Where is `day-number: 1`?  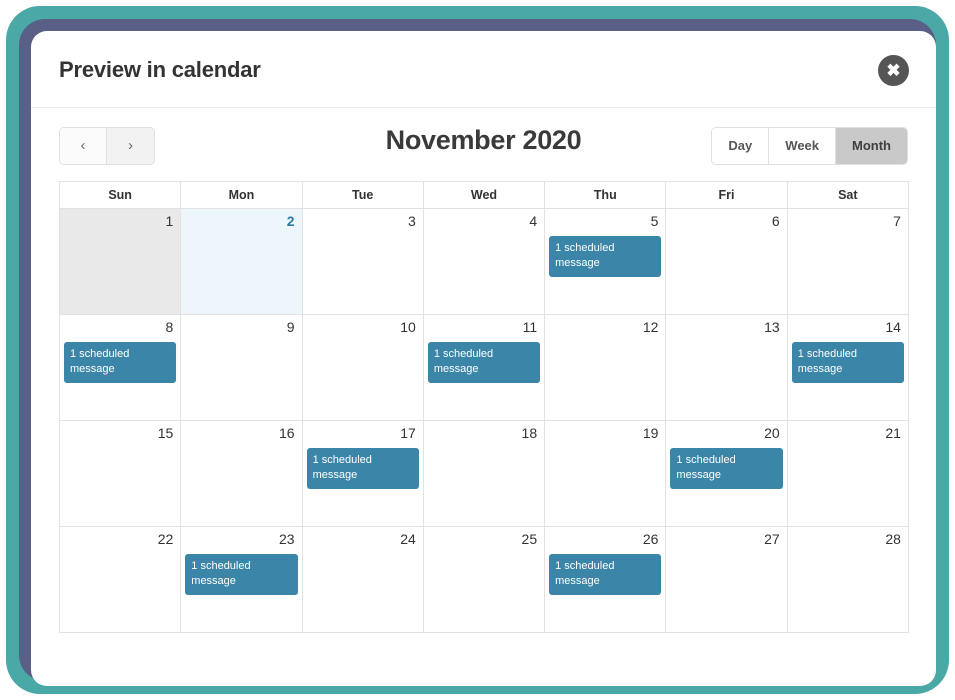 day-number: 1 is located at coordinates (169, 221).